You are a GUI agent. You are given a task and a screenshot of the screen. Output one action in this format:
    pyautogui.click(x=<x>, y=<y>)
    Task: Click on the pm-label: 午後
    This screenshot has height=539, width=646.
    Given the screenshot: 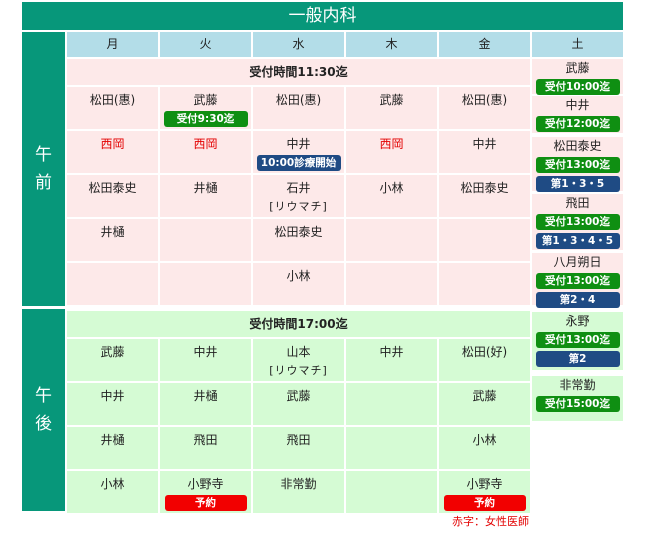 What is the action you would take?
    pyautogui.click(x=43, y=410)
    